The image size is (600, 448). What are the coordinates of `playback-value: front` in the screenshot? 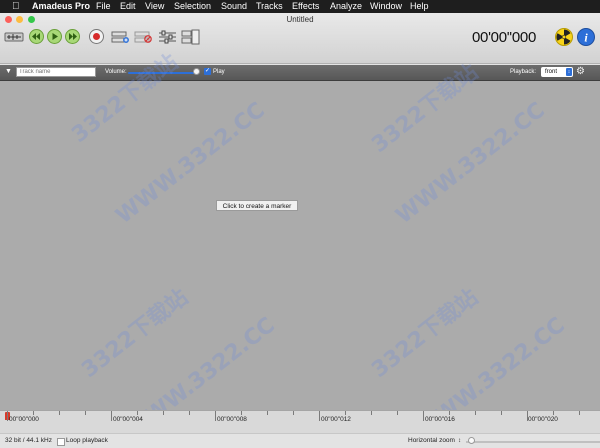 It's located at (551, 72).